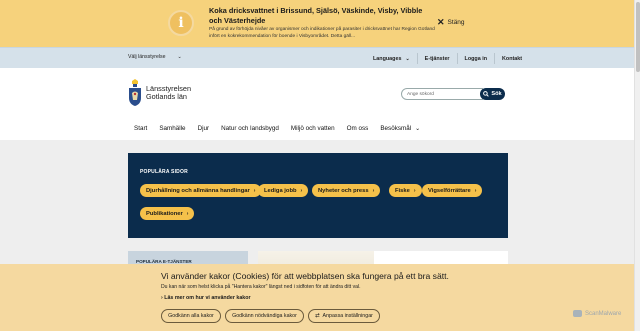 This screenshot has height=331, width=640. Describe the element at coordinates (250, 128) in the screenshot. I see `nav-natur: Natur och landsbygd` at that location.